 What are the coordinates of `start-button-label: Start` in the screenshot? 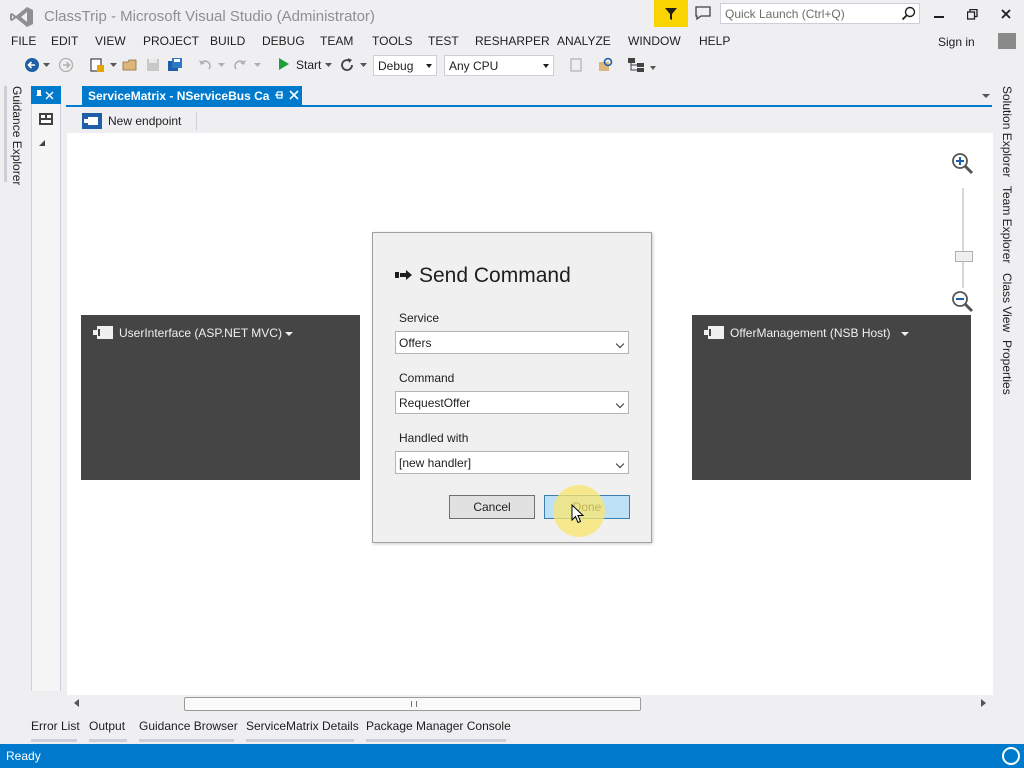 It's located at (308, 65).